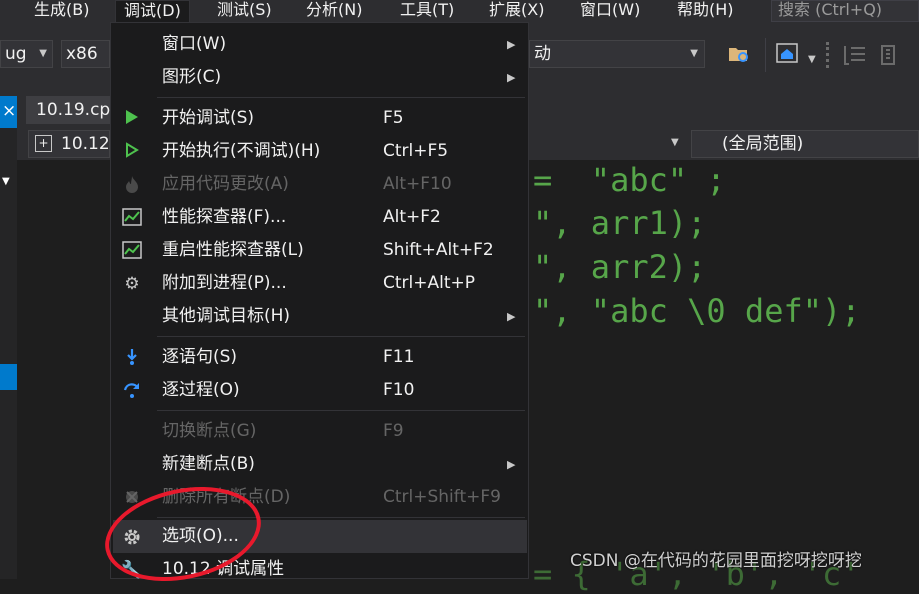 The image size is (919, 594). What do you see at coordinates (319, 390) in the screenshot?
I see `menu-item-step-over: 逐过程(O) F10` at bounding box center [319, 390].